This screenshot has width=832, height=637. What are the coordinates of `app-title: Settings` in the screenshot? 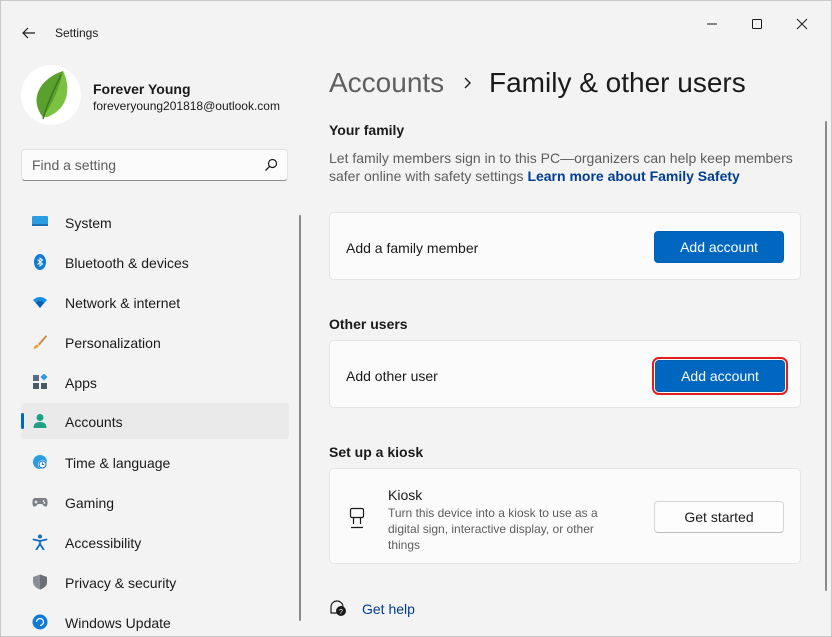 It's located at (77, 33).